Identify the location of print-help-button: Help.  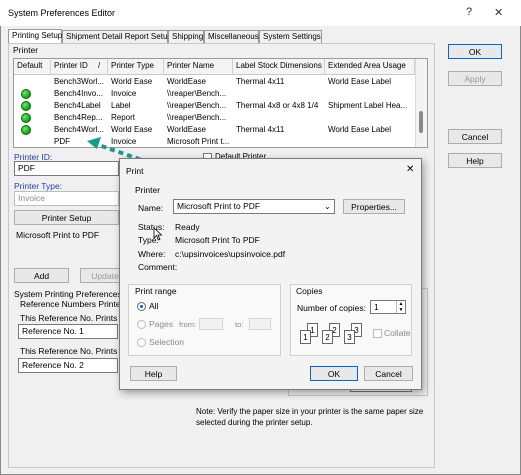
(153, 373).